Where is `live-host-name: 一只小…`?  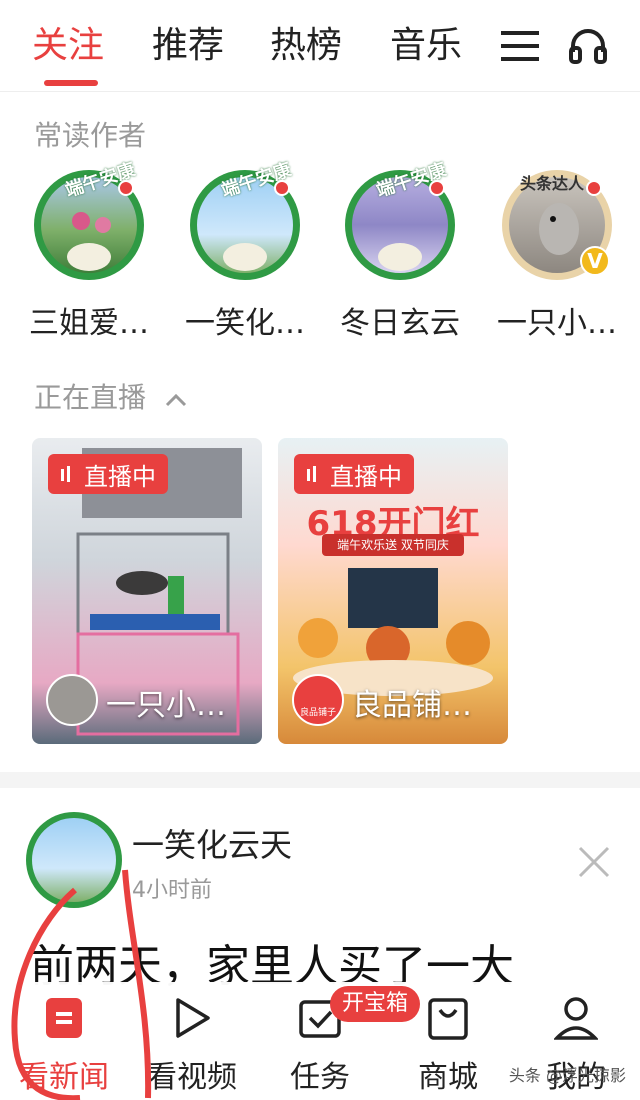
live-host-name: 一只小… is located at coordinates (166, 705).